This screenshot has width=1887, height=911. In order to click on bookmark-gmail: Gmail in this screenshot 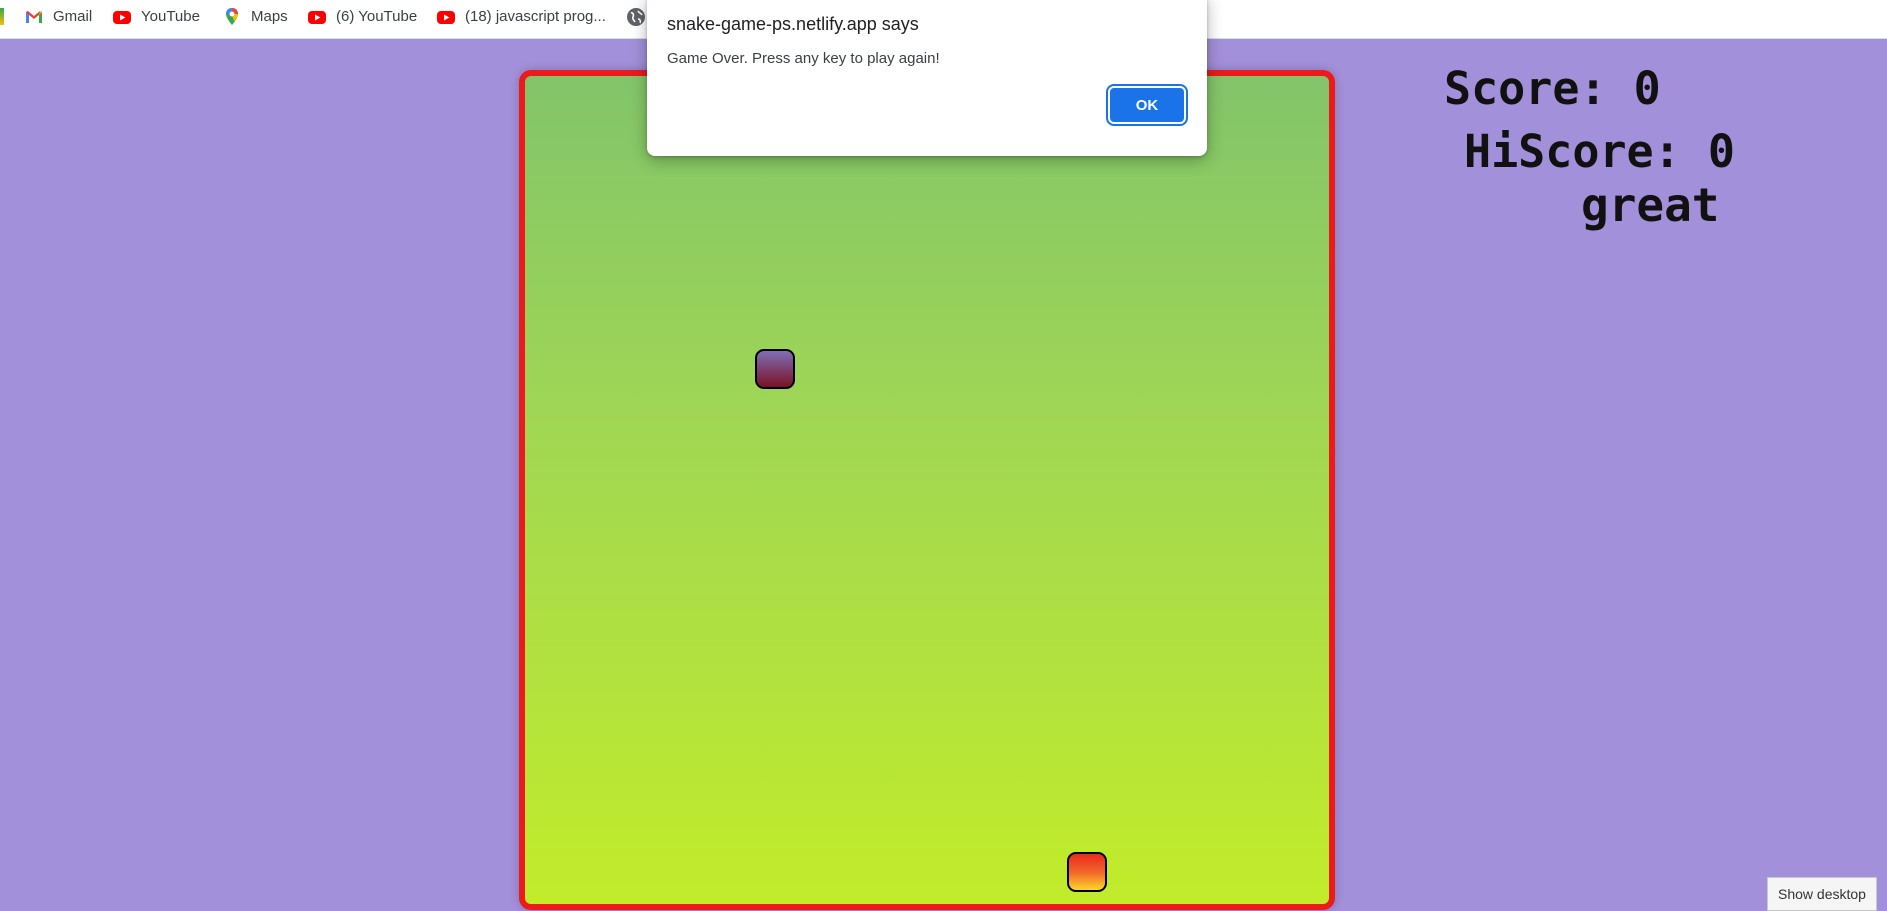, I will do `click(58, 16)`.